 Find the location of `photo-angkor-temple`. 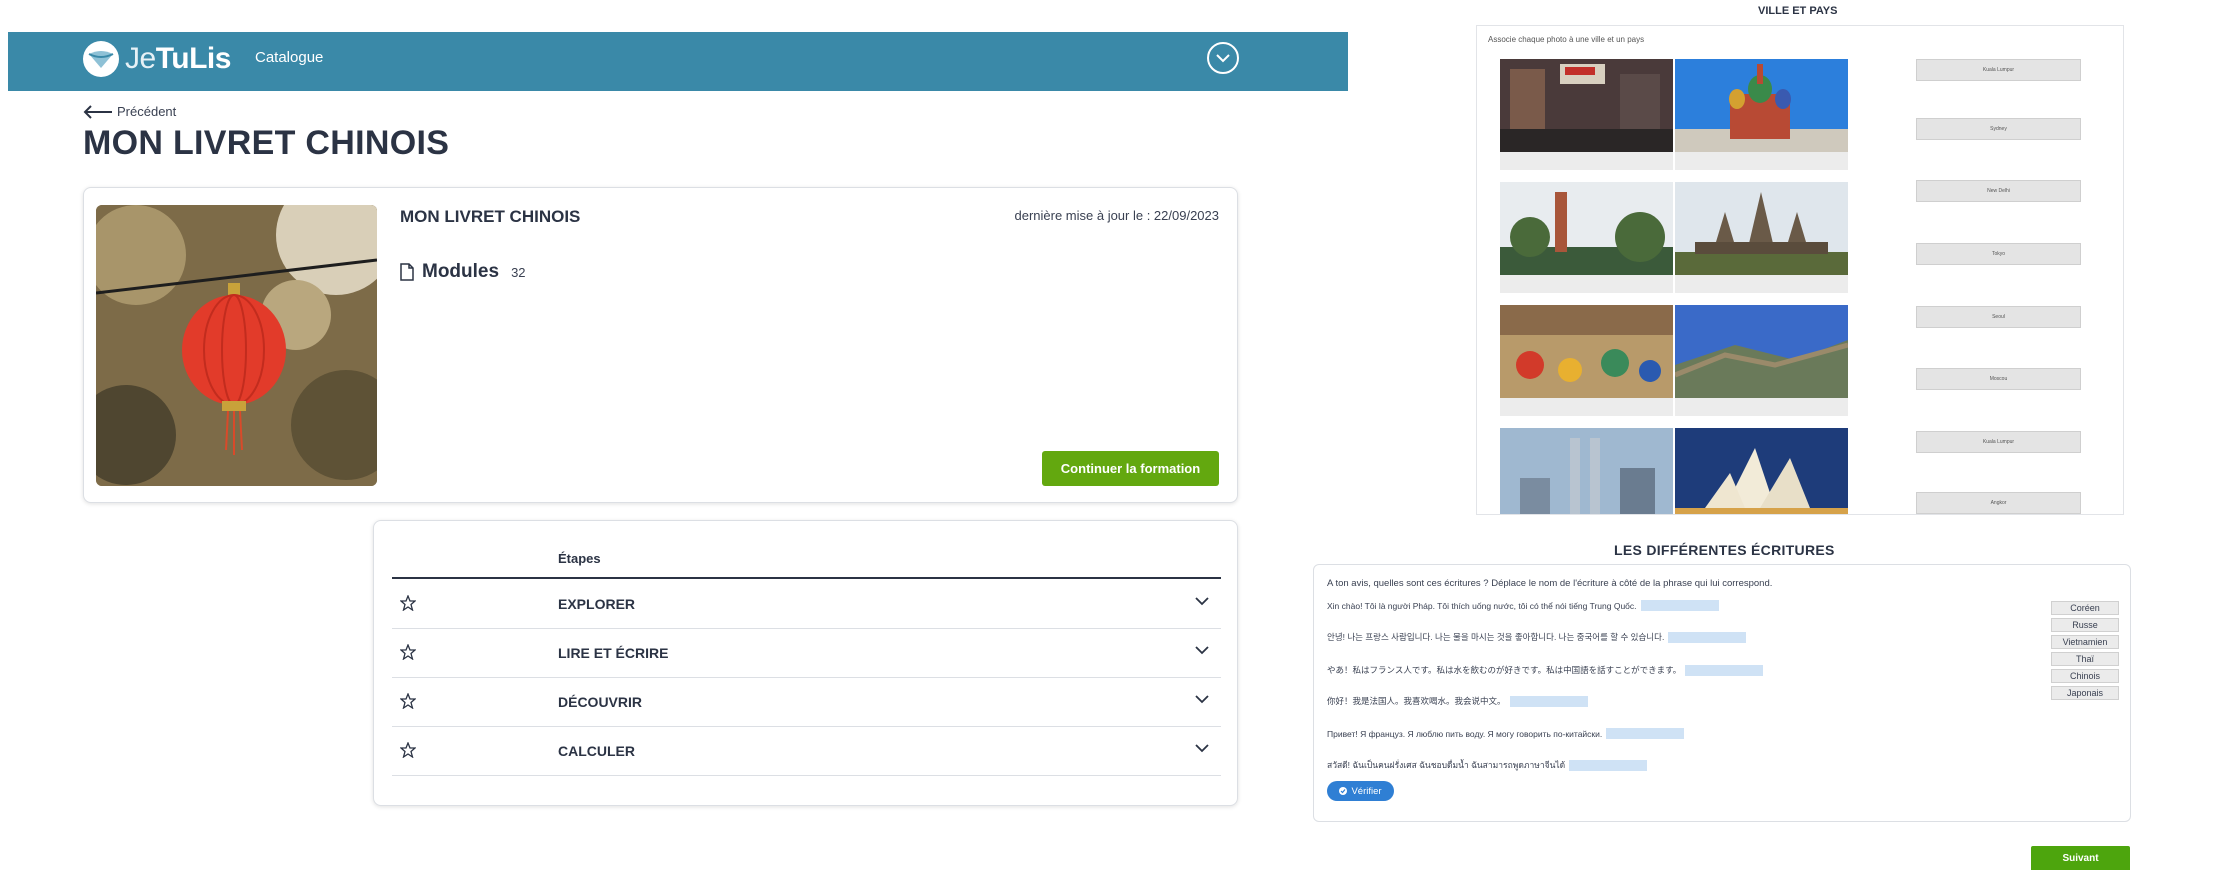

photo-angkor-temple is located at coordinates (1761, 228).